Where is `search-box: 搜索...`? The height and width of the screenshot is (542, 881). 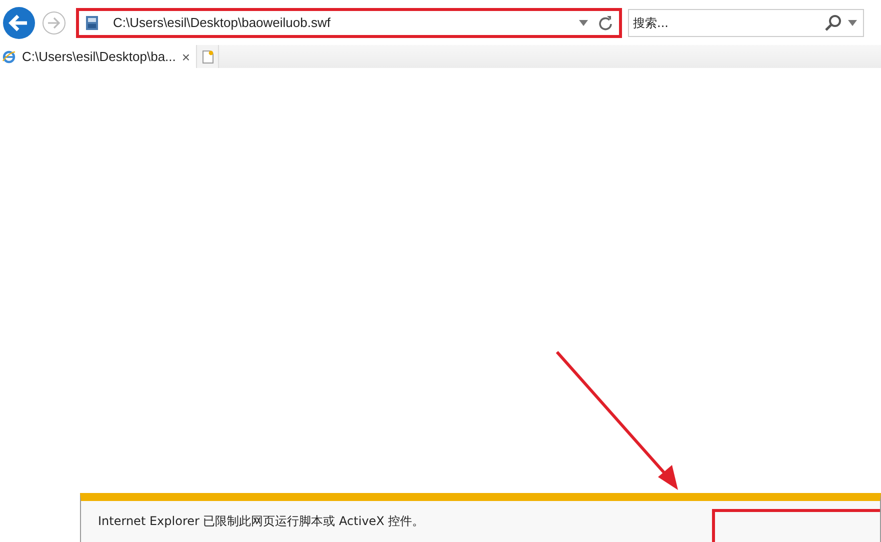
search-box: 搜索... is located at coordinates (746, 22).